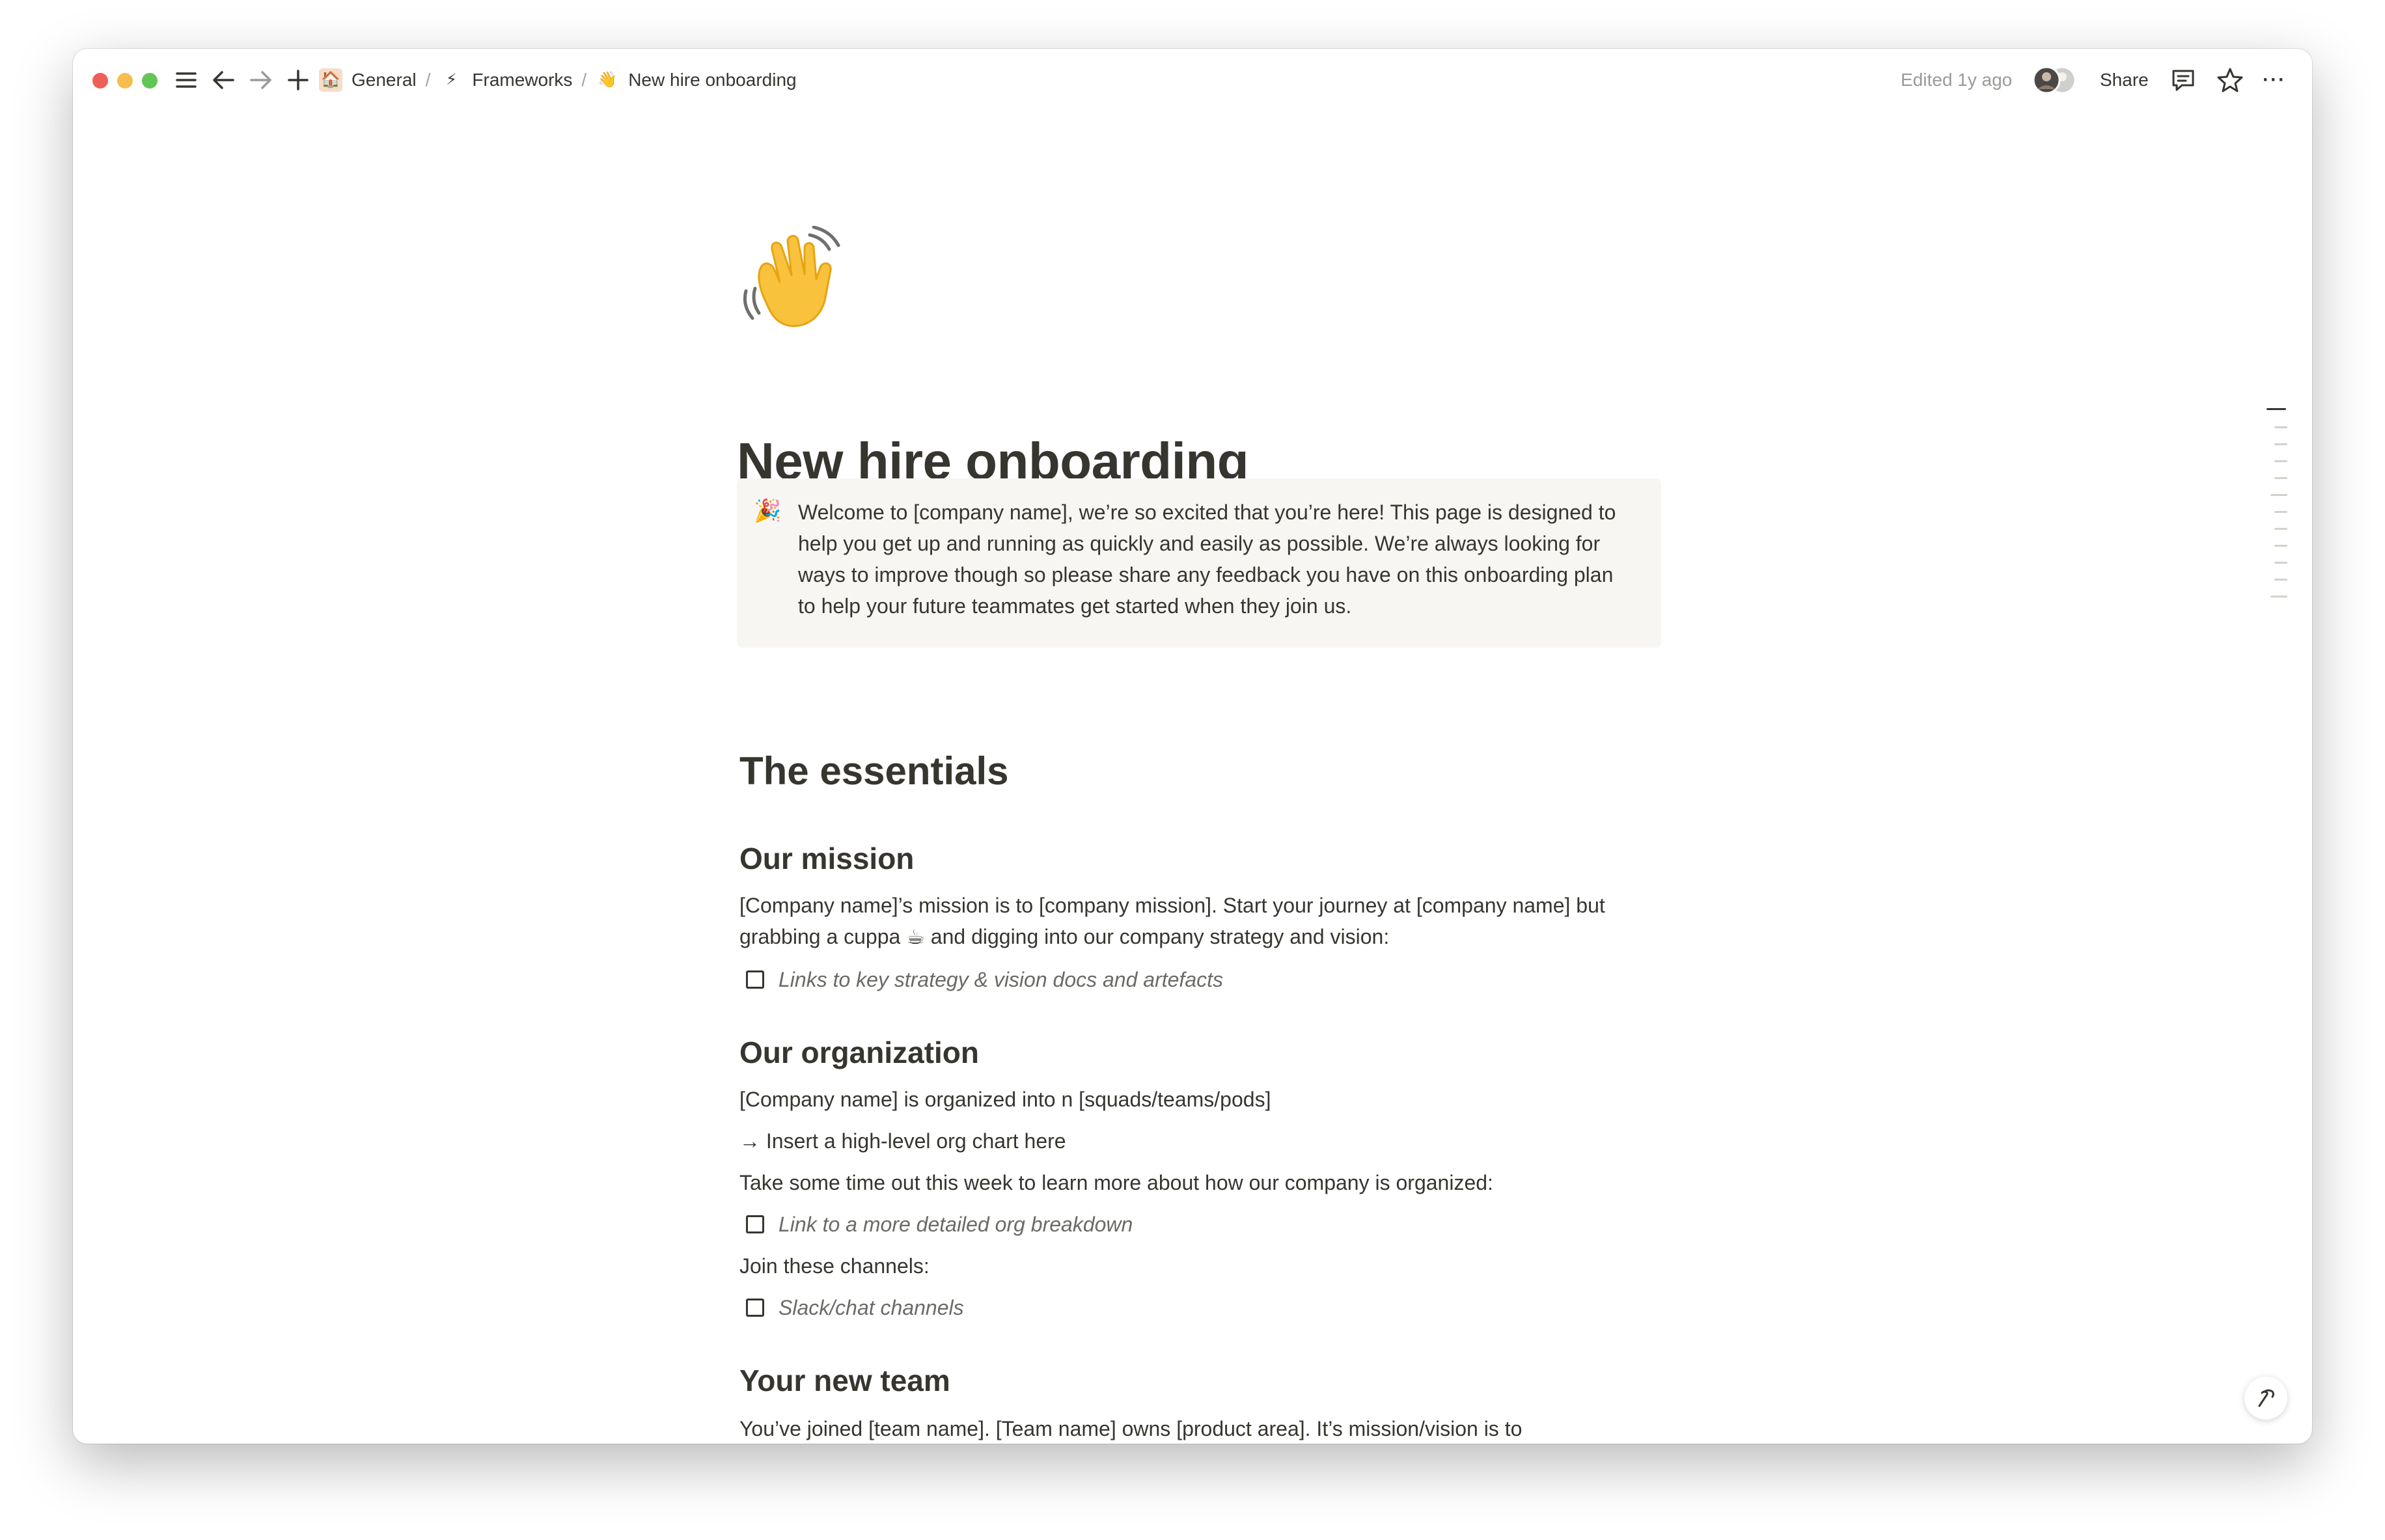 The height and width of the screenshot is (1540, 2385). I want to click on breadcrumb-label: General, so click(384, 80).